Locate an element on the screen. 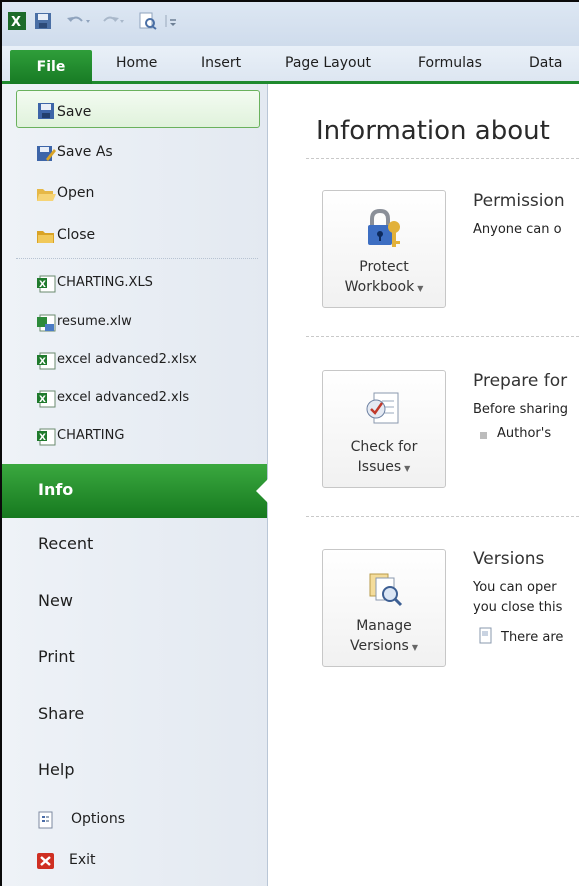 The height and width of the screenshot is (886, 579). tab-file: File is located at coordinates (51, 67).